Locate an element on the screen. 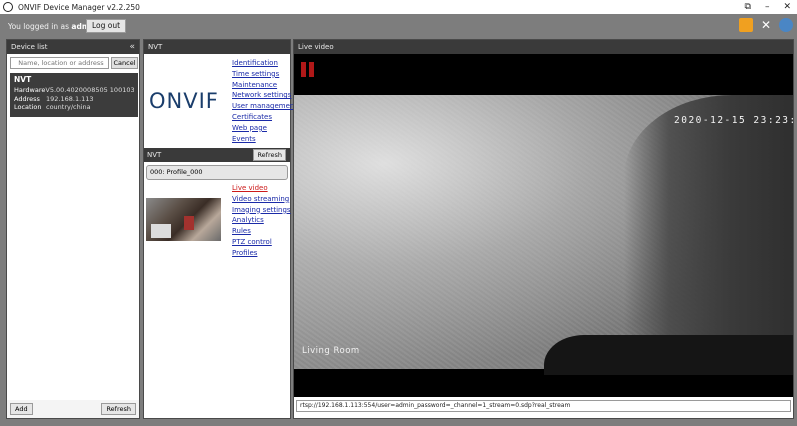 The width and height of the screenshot is (797, 426). video-timestamp: 2020-12-15 23:23:10 is located at coordinates (733, 120).